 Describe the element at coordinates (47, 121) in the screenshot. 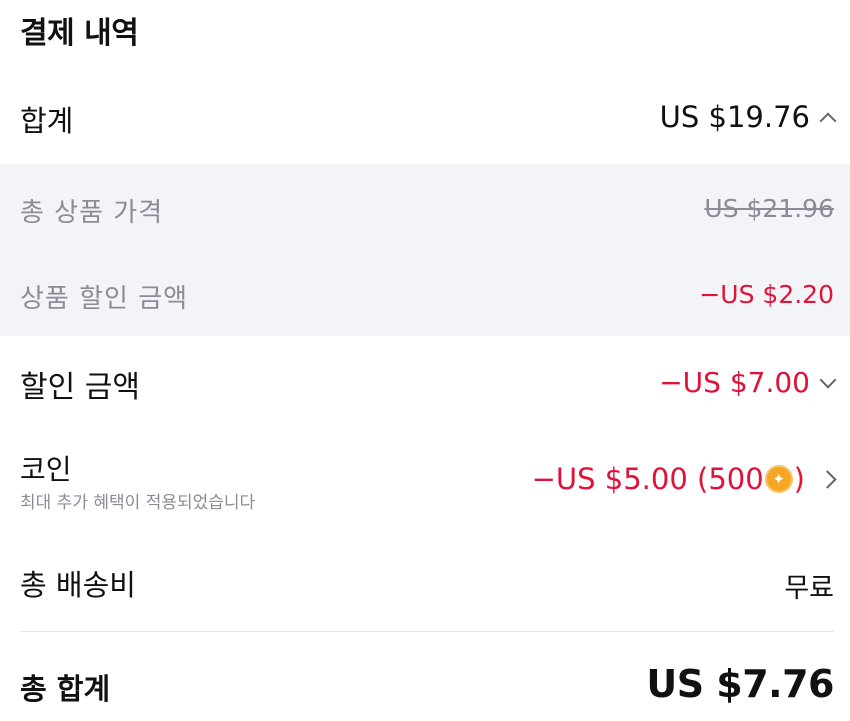

I see `subtotal-label: 합계` at that location.